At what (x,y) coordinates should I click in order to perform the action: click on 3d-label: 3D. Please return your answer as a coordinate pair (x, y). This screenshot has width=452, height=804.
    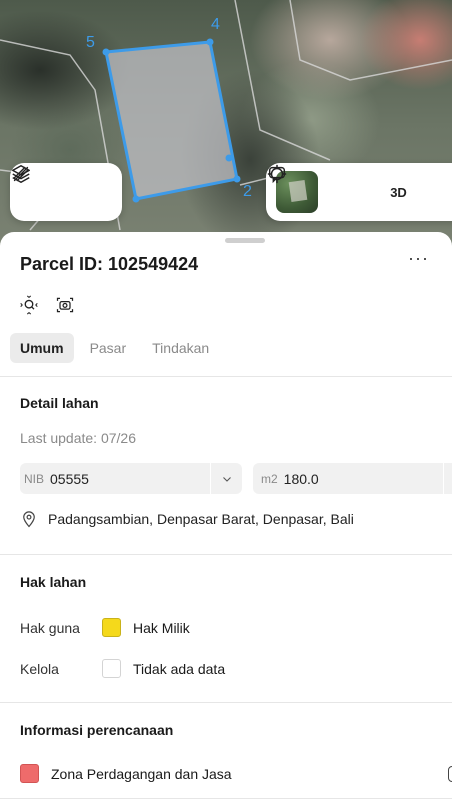
    Looking at the image, I should click on (398, 192).